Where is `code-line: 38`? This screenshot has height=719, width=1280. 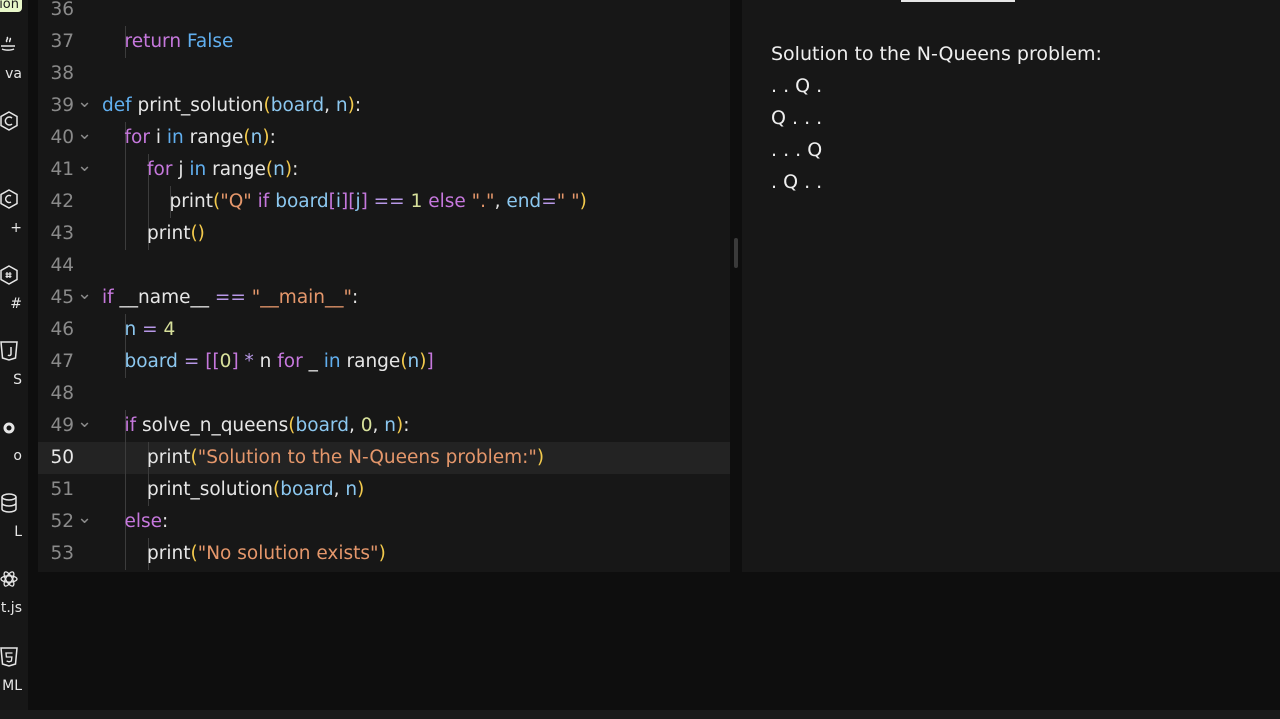
code-line: 38 is located at coordinates (384, 74).